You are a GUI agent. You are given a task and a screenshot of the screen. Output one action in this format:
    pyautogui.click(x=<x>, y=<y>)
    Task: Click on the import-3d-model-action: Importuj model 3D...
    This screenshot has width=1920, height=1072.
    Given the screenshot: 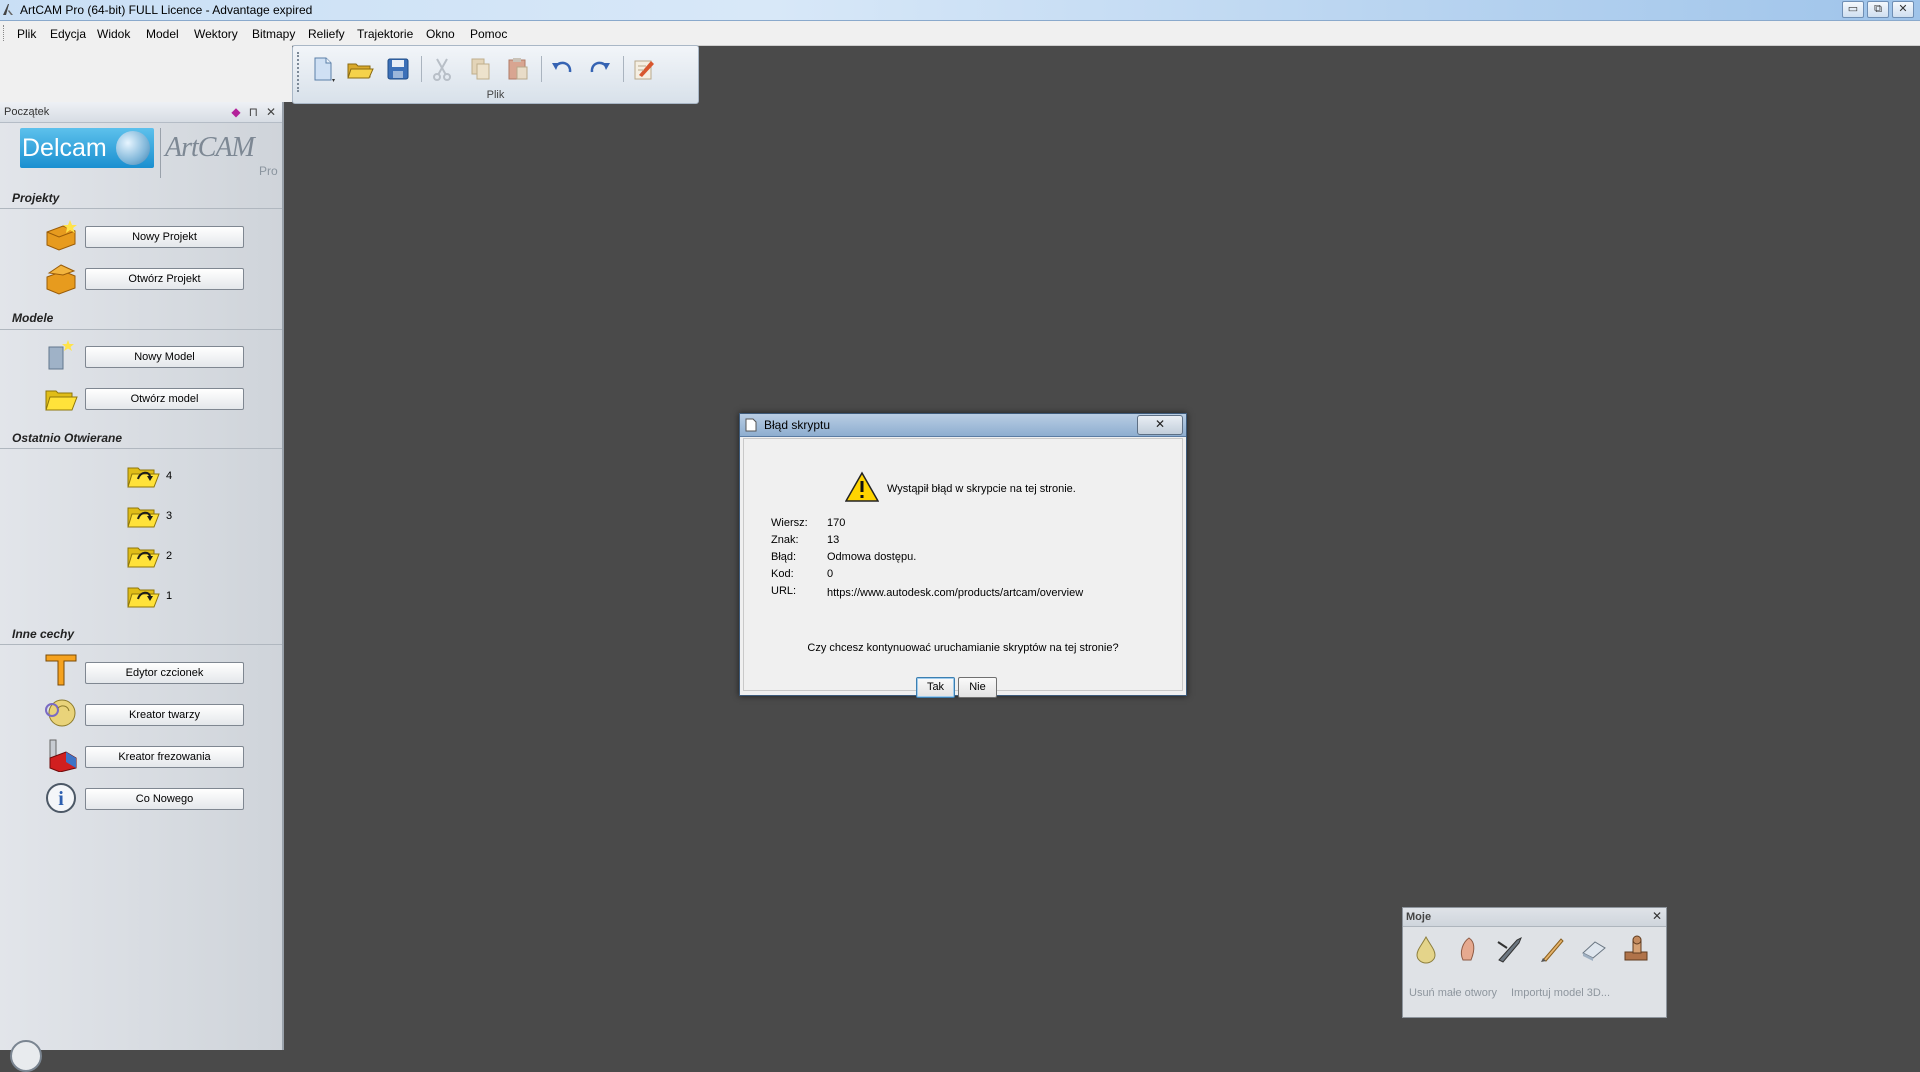 What is the action you would take?
    pyautogui.click(x=1560, y=993)
    